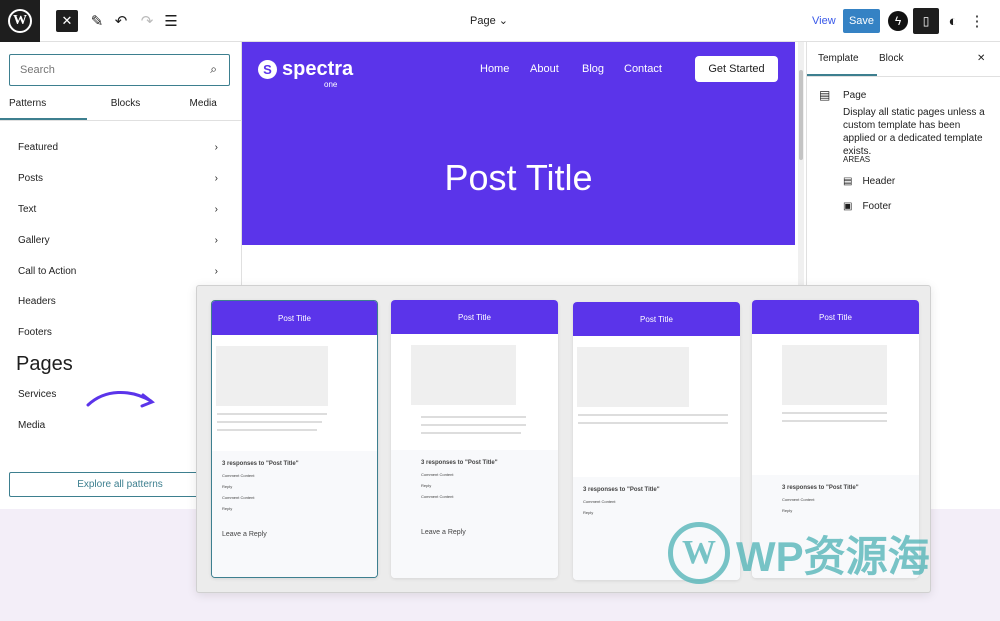 This screenshot has height=621, width=1000. What do you see at coordinates (267, 69) in the screenshot?
I see `spectra-logo-icon: S` at bounding box center [267, 69].